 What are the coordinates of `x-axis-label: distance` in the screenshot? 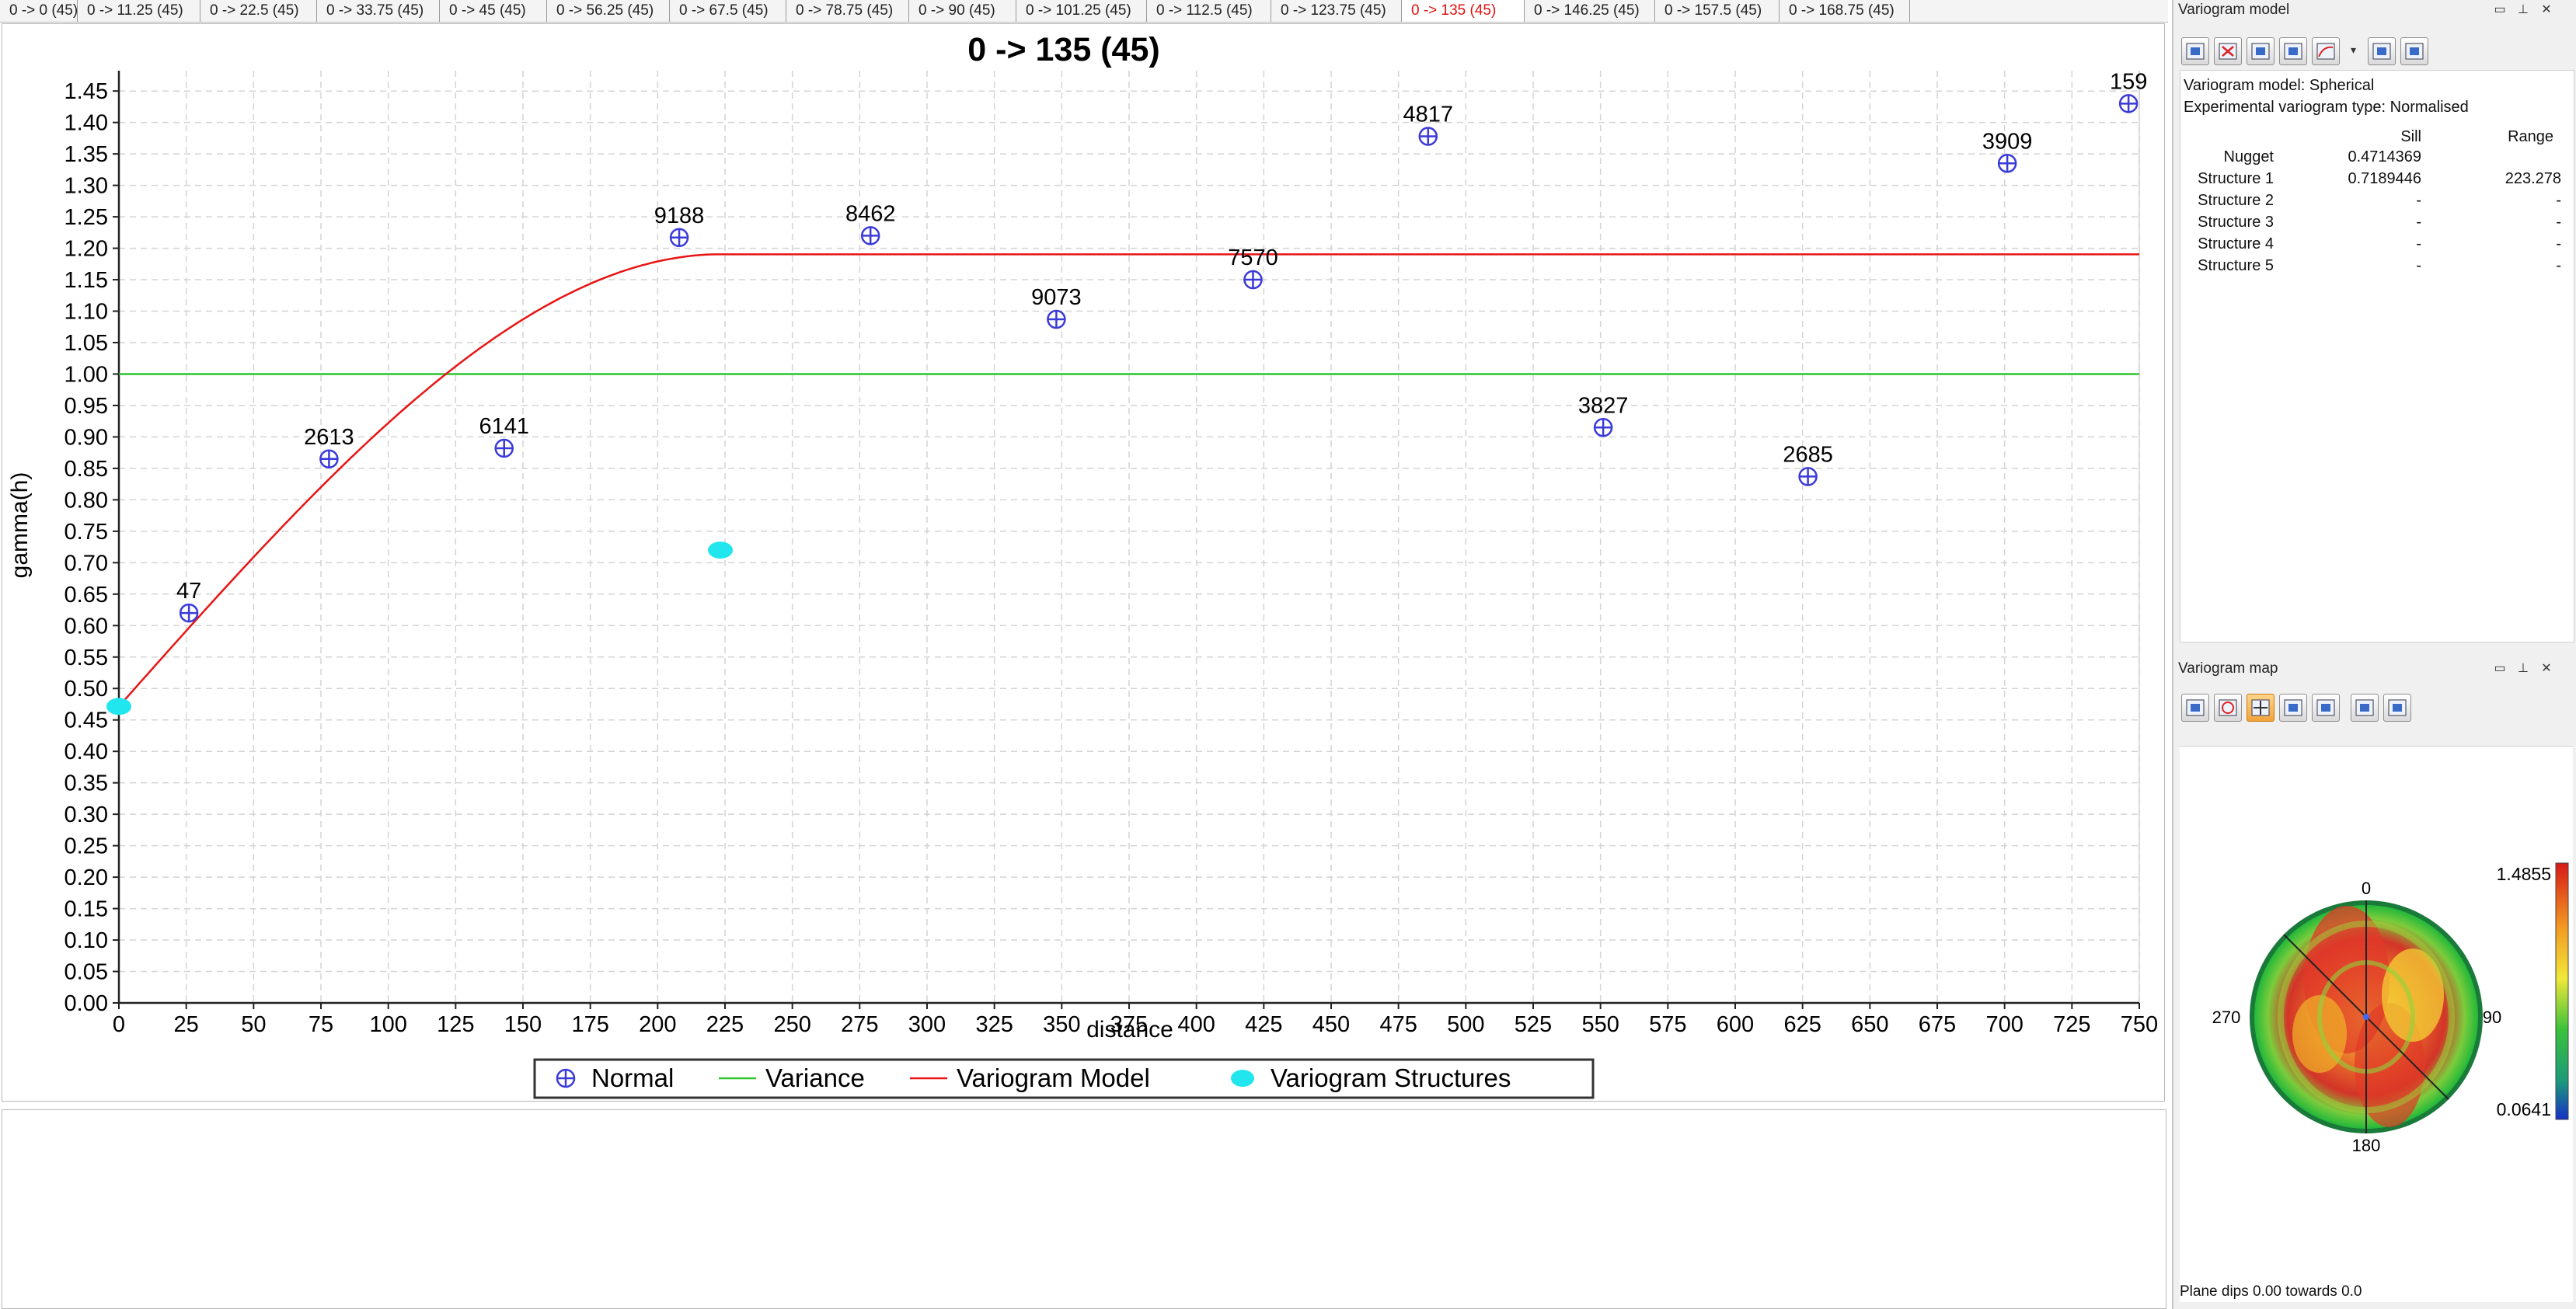 It's located at (1129, 1030).